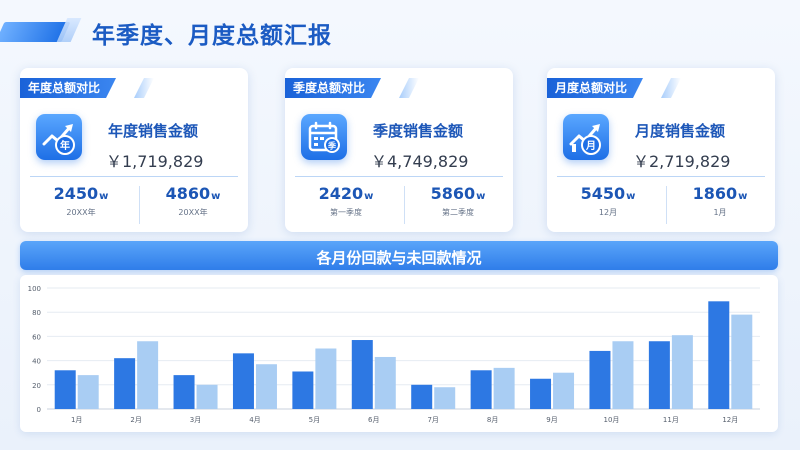 The image size is (800, 450). I want to click on card-amount: ￥4,749,829, so click(420, 161).